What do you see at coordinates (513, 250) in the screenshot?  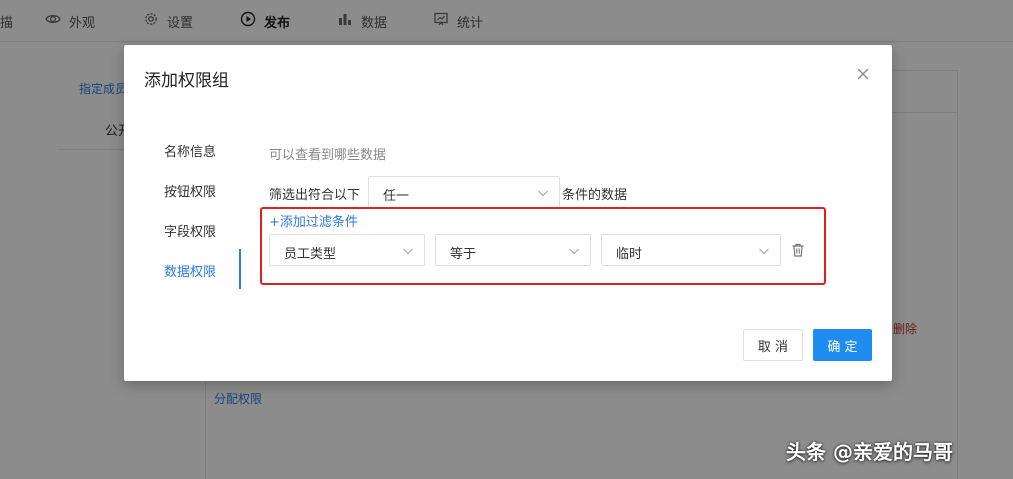 I see `condition-operator-select: 等于` at bounding box center [513, 250].